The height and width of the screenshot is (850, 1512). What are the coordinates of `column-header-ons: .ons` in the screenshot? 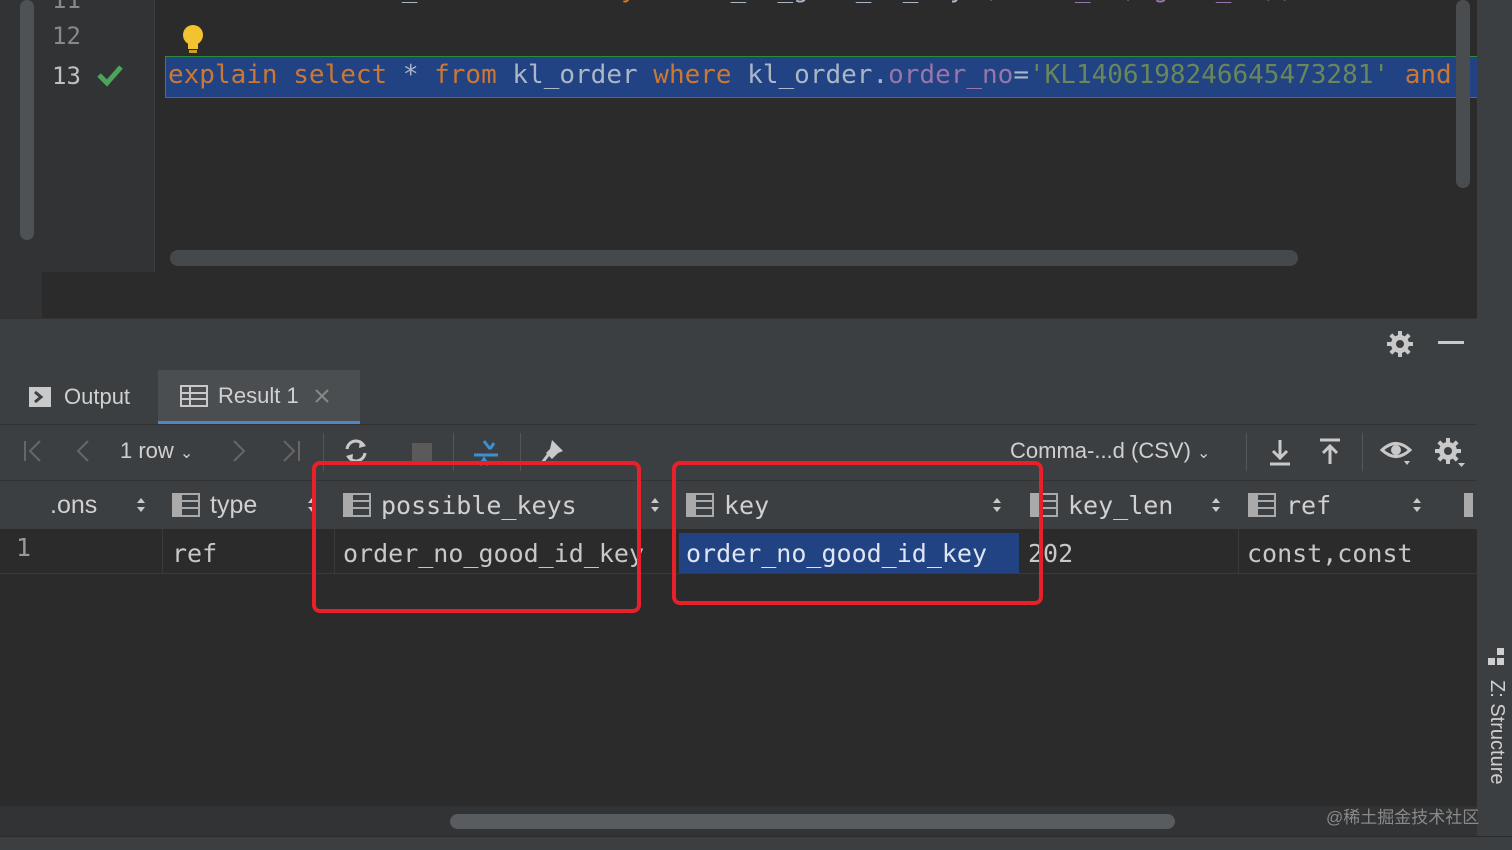 It's located at (73, 505).